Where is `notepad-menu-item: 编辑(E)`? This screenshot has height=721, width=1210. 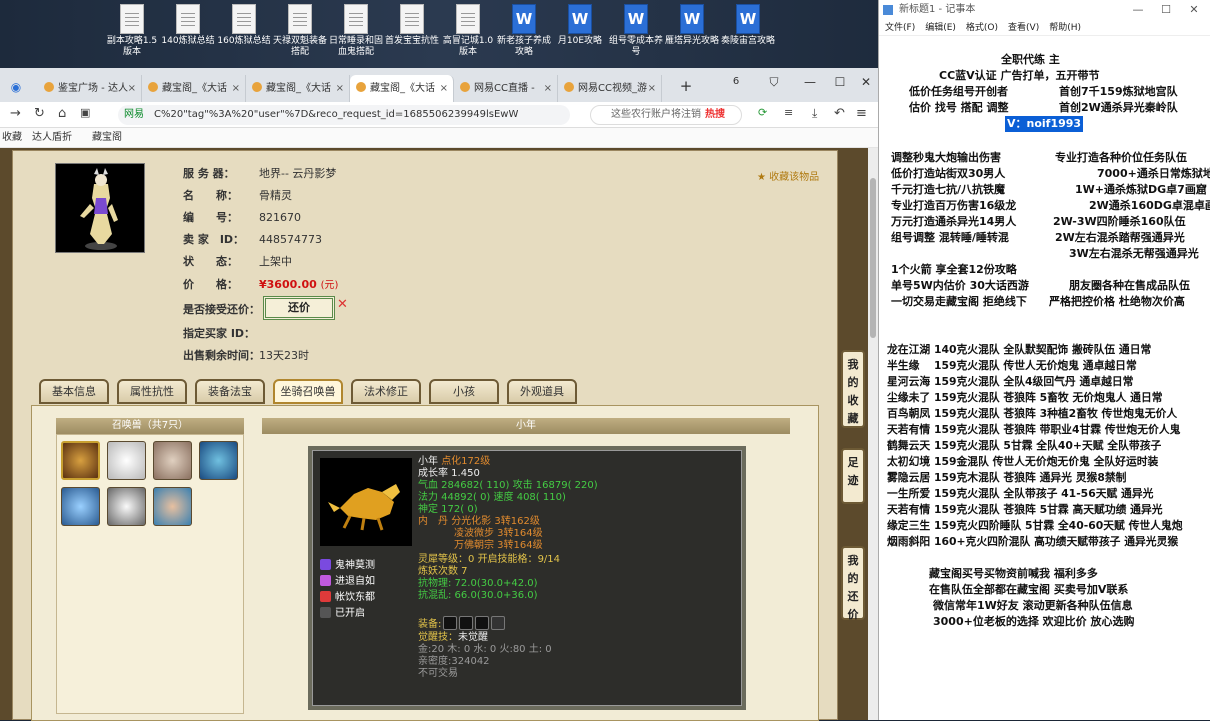 notepad-menu-item: 编辑(E) is located at coordinates (940, 28).